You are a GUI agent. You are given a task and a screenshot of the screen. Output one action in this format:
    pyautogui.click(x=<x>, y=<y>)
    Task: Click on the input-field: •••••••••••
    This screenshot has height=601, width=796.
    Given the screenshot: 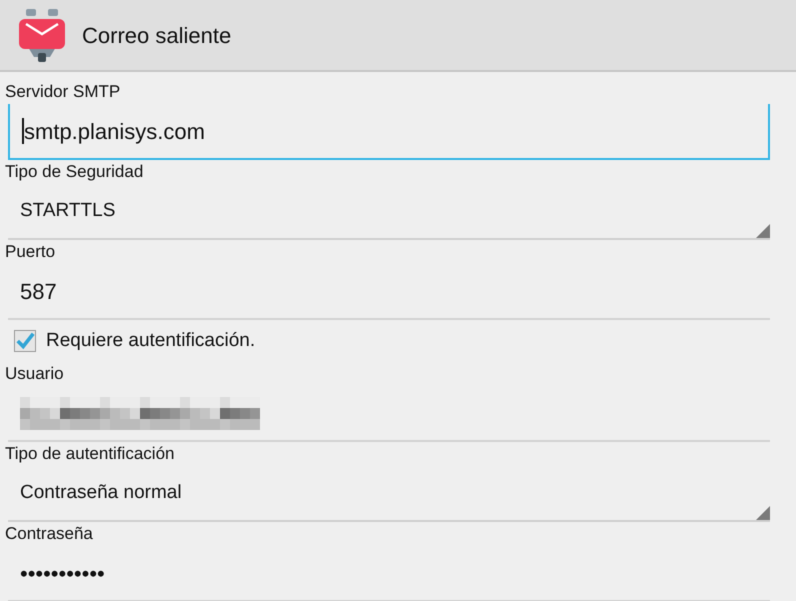 What is the action you would take?
    pyautogui.click(x=389, y=573)
    